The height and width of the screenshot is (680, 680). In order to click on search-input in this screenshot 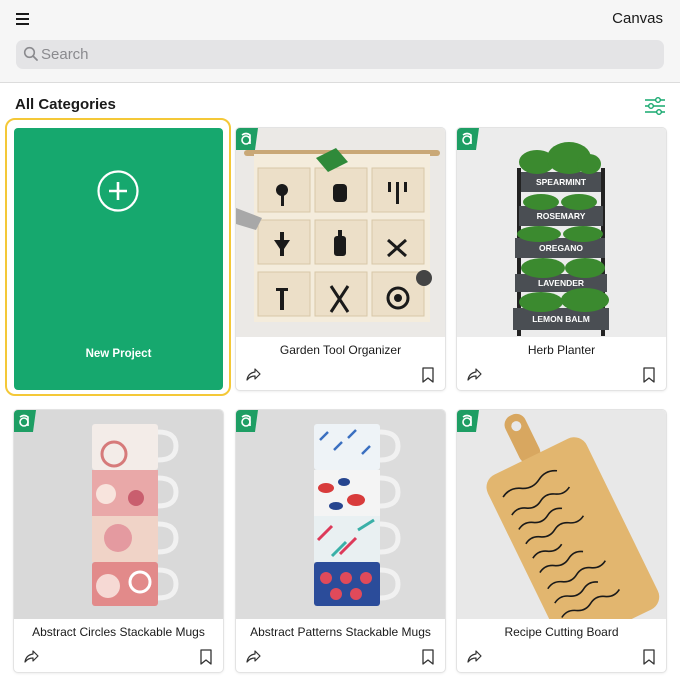, I will do `click(341, 54)`.